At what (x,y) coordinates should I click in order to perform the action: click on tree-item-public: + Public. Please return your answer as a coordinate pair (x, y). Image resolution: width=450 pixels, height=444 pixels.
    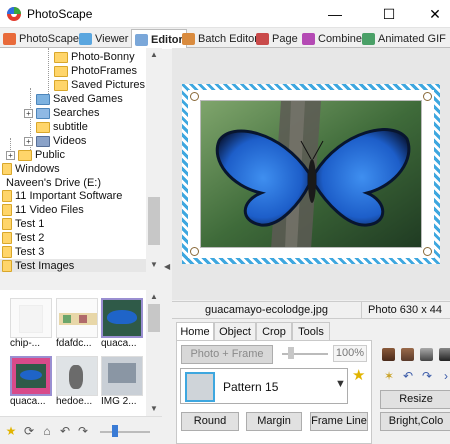
    Looking at the image, I should click on (35, 155).